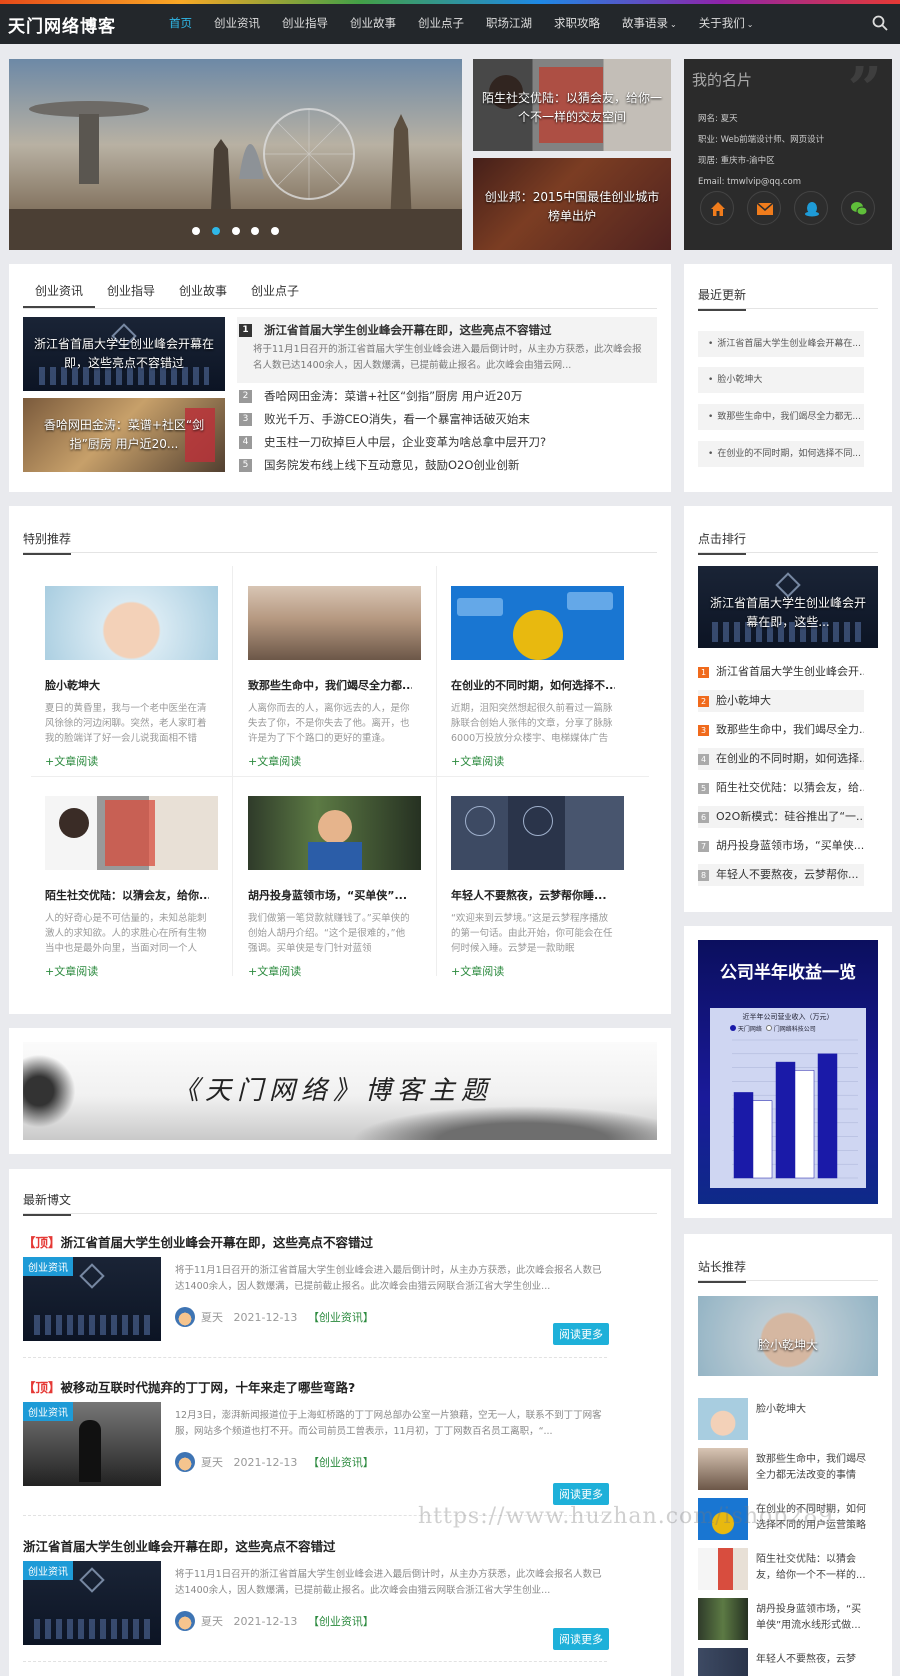  What do you see at coordinates (441, 24) in the screenshot?
I see `menu-item-ideas: 创业点子` at bounding box center [441, 24].